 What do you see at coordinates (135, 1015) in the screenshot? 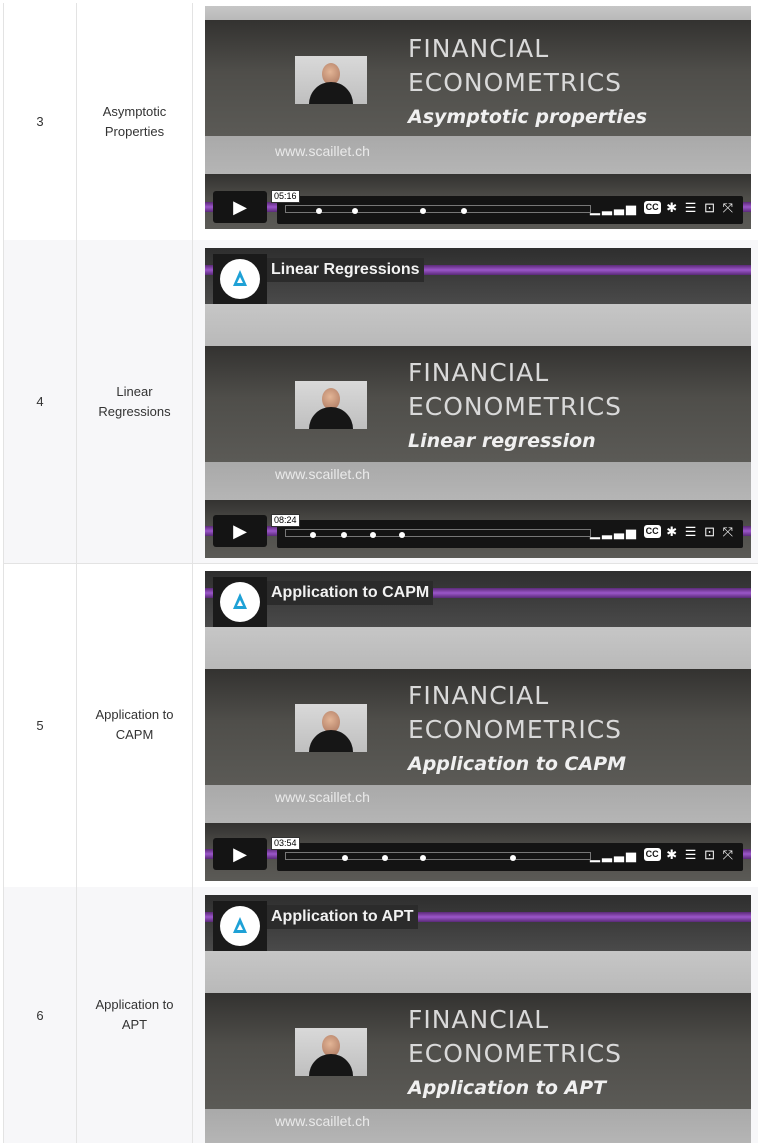
I see `row-title: Application to APT` at bounding box center [135, 1015].